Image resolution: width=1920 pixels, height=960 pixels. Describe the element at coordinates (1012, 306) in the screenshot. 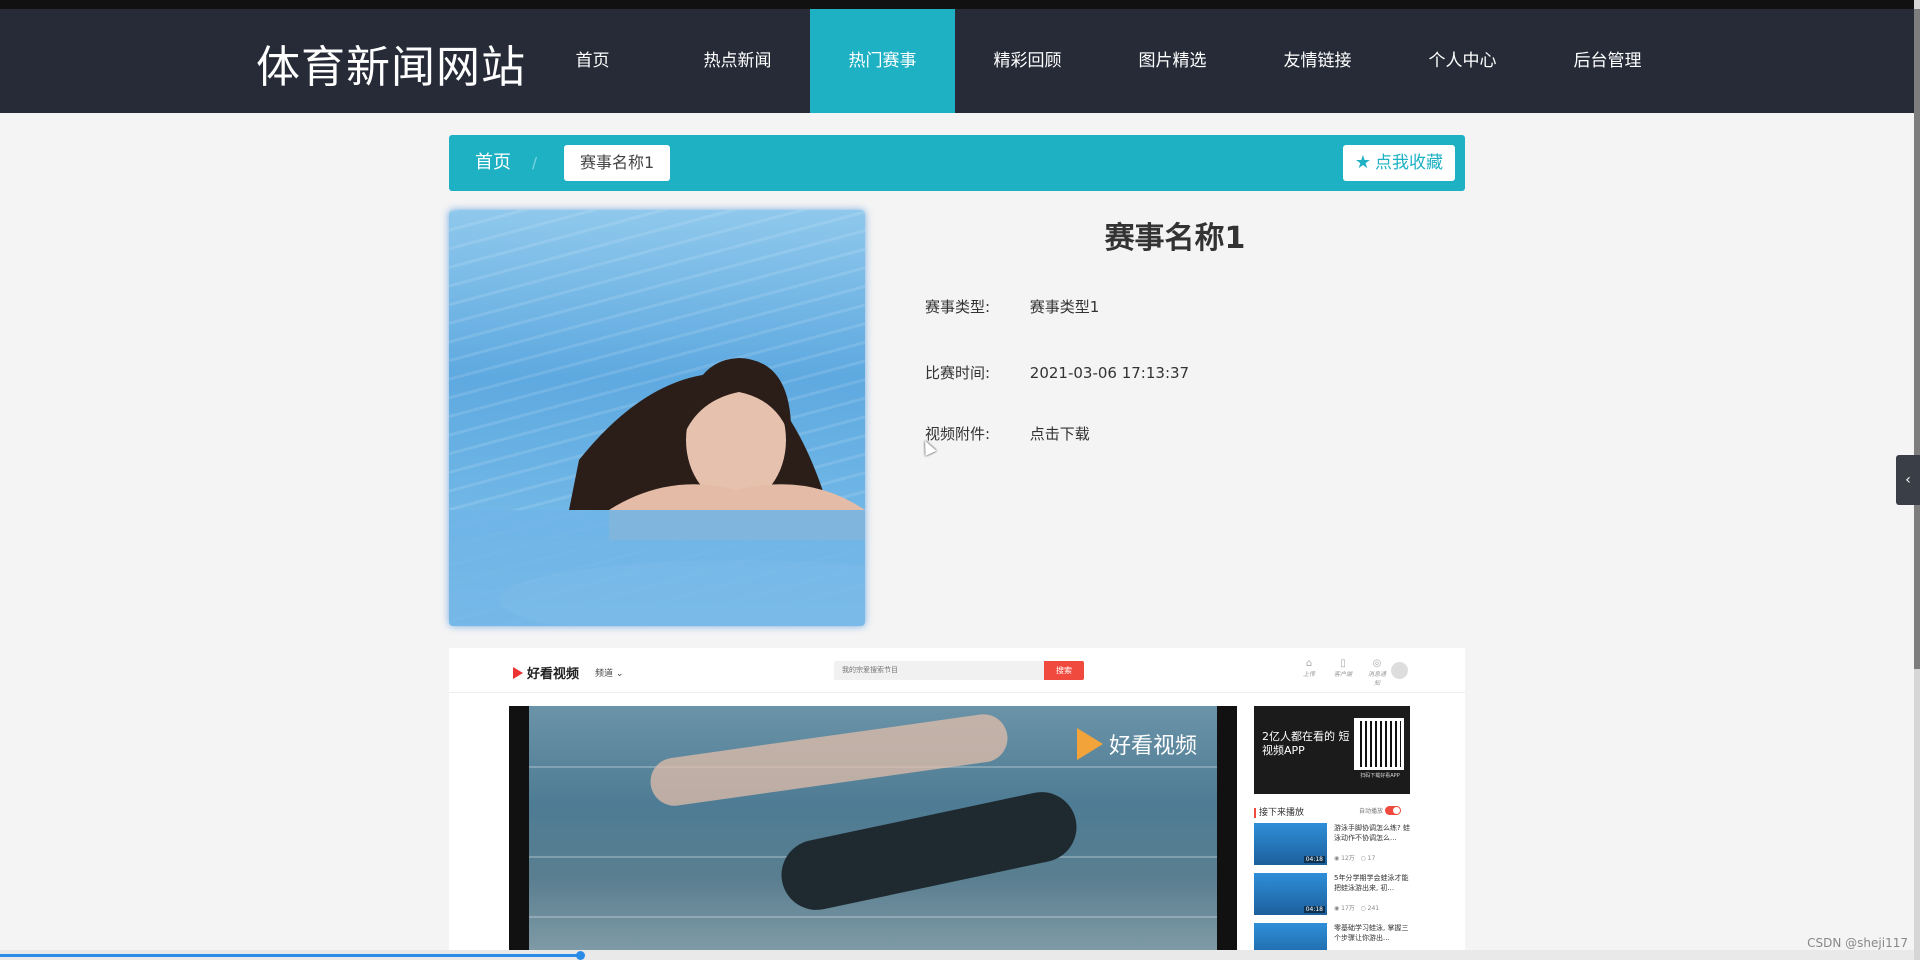

I see `event-type-row: 赛事类型: 赛事类型1` at that location.